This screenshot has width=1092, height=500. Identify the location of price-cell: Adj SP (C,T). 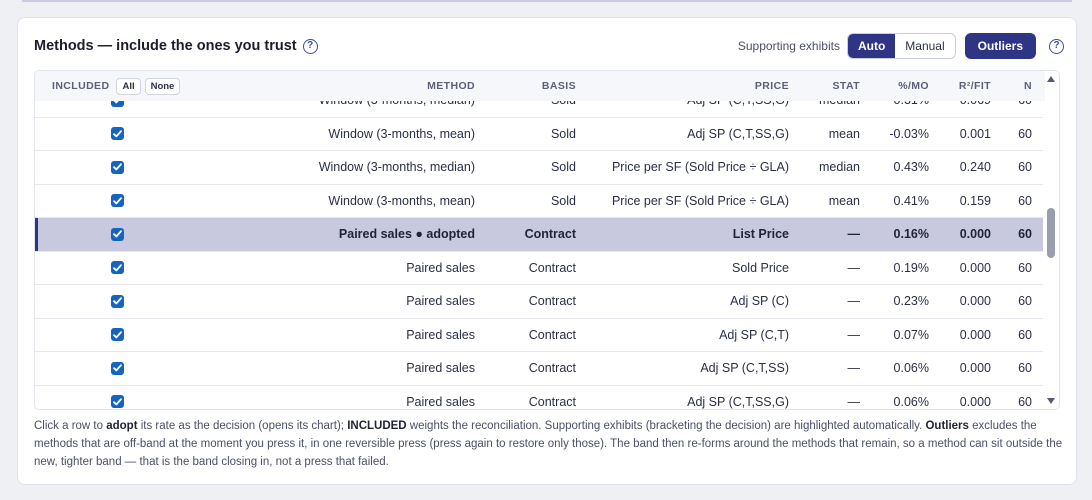
(754, 334).